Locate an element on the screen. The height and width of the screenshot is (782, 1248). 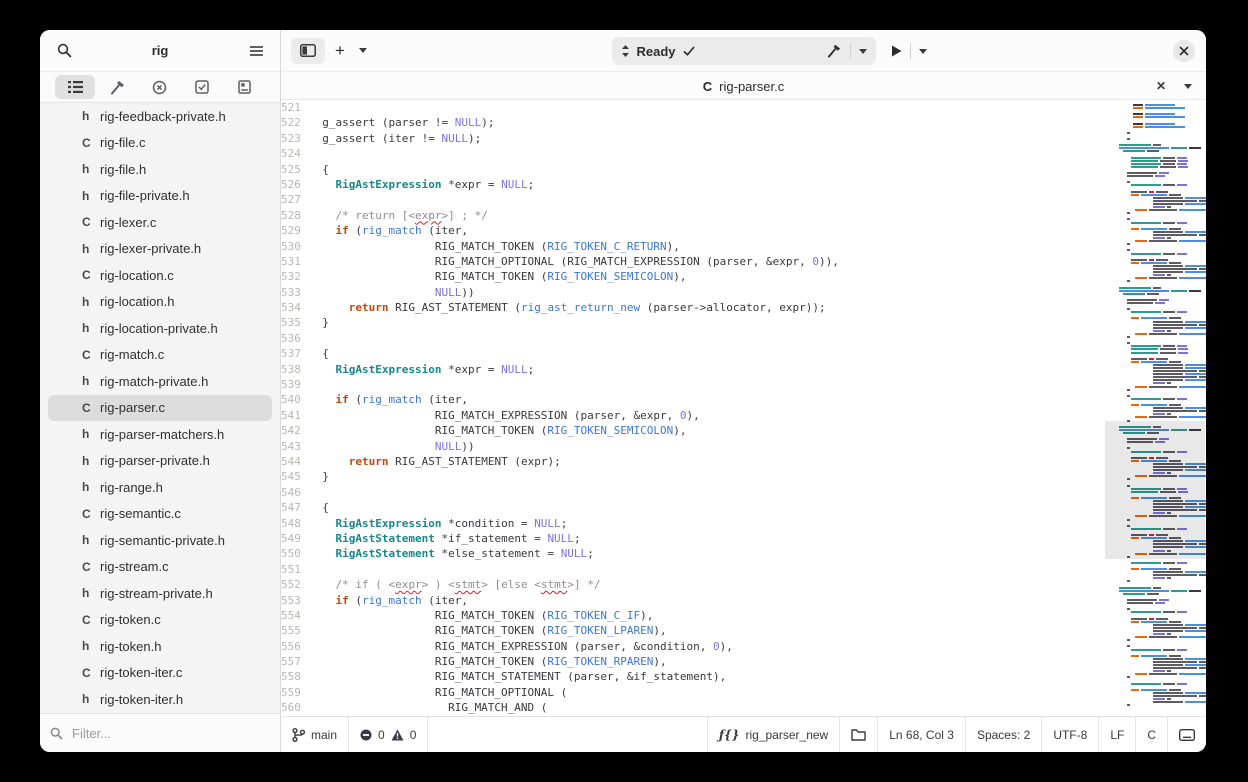
diagnostics-summary: 0 0 is located at coordinates (389, 734).